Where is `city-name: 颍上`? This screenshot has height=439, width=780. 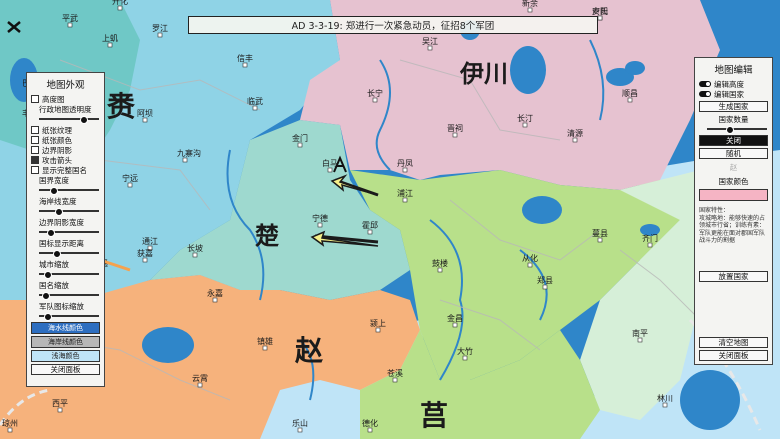 city-name: 颍上 is located at coordinates (378, 323).